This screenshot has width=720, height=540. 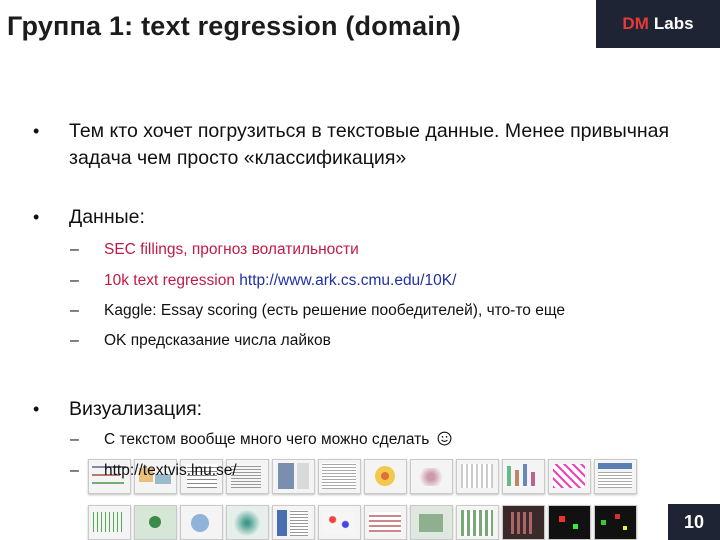 I want to click on bullet-text: Визуализация:, so click(x=136, y=409).